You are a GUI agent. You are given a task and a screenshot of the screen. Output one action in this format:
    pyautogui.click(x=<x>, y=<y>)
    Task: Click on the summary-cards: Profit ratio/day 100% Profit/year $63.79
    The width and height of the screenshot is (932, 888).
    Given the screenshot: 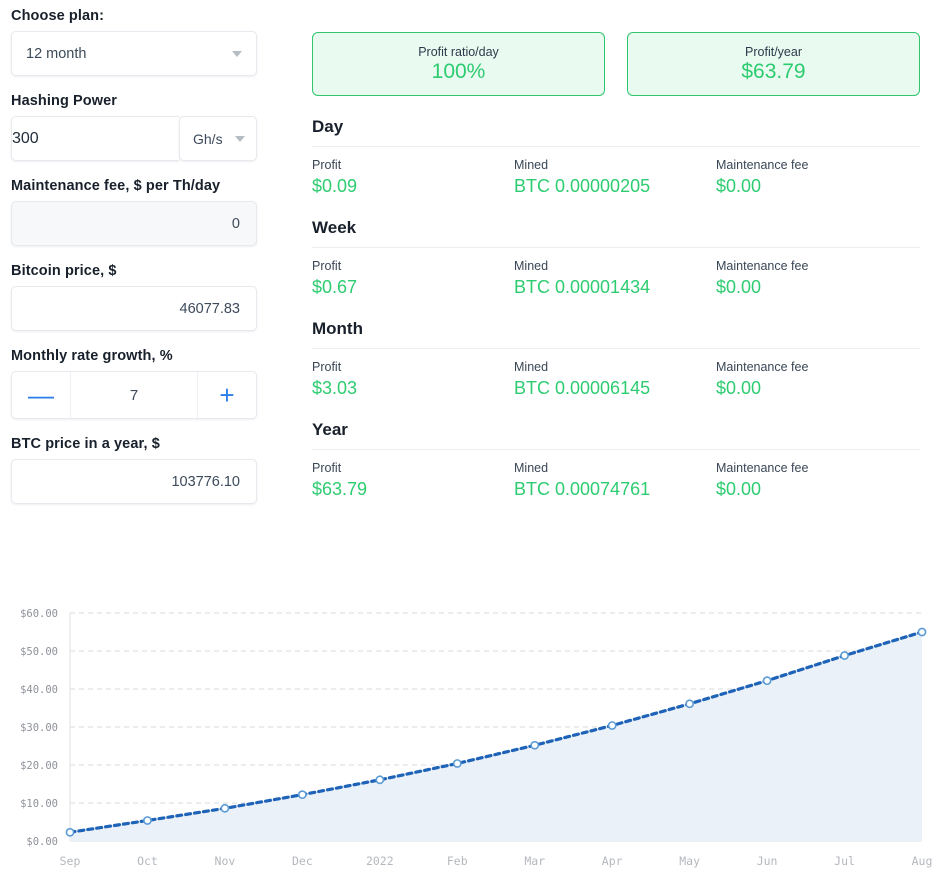 What is the action you would take?
    pyautogui.click(x=616, y=64)
    